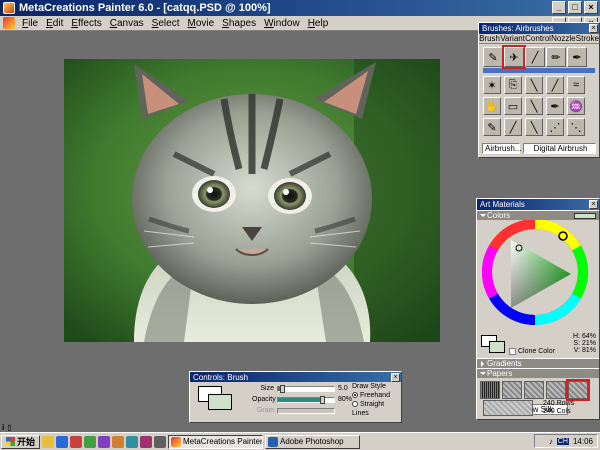 The width and height of the screenshot is (600, 450). I want to click on papers-section-header: Papers, so click(538, 373).